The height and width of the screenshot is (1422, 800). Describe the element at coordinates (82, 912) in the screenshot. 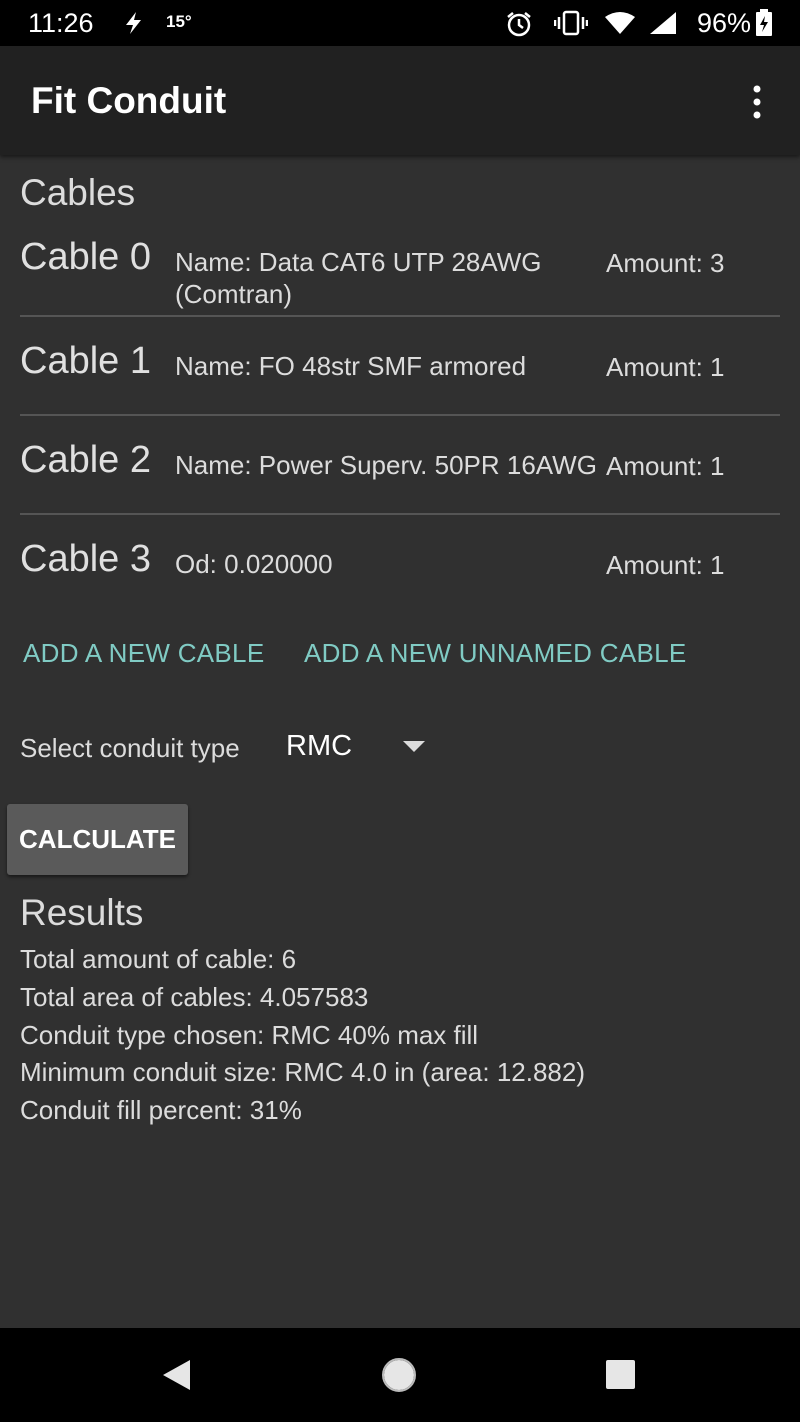

I see `results-section-title: Results` at that location.